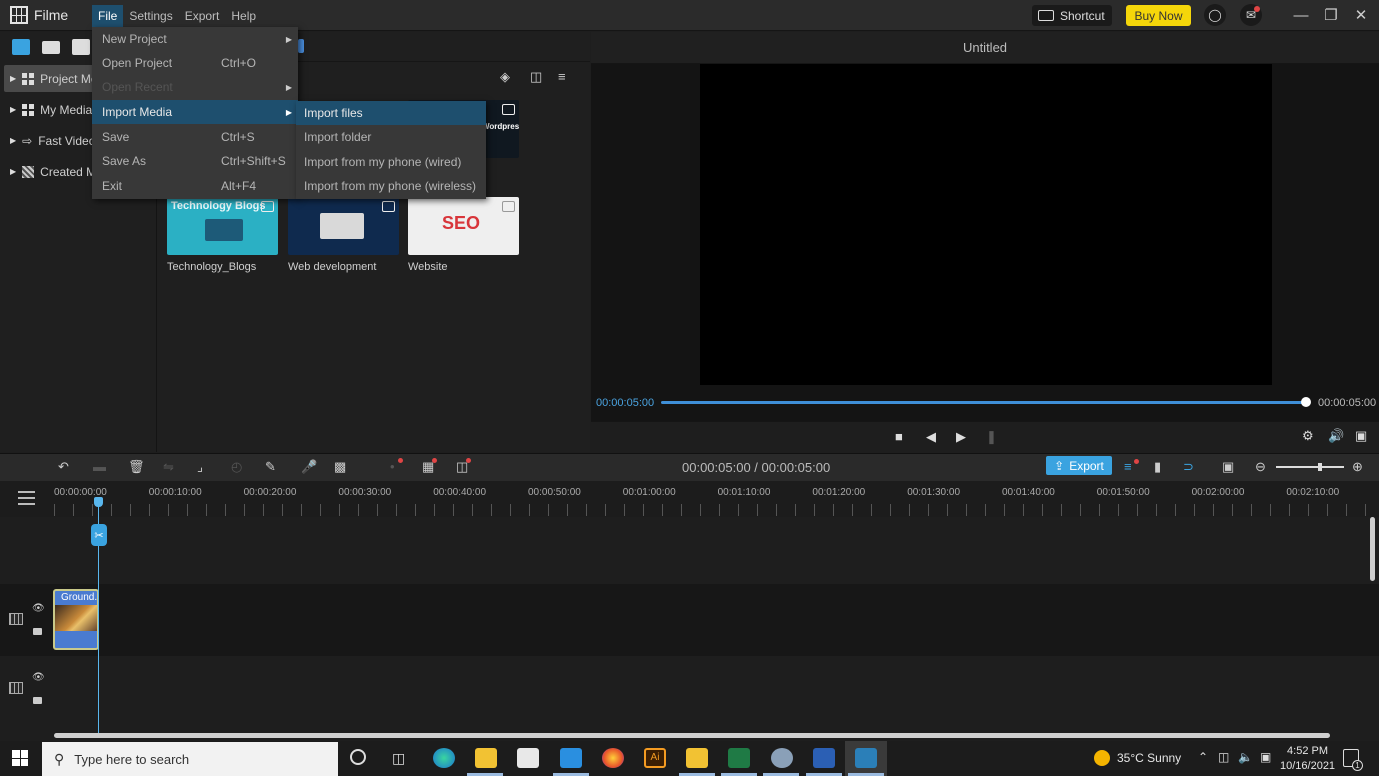 Image resolution: width=1379 pixels, height=776 pixels. Describe the element at coordinates (1372, 549) in the screenshot. I see `vertical-scrollbar` at that location.